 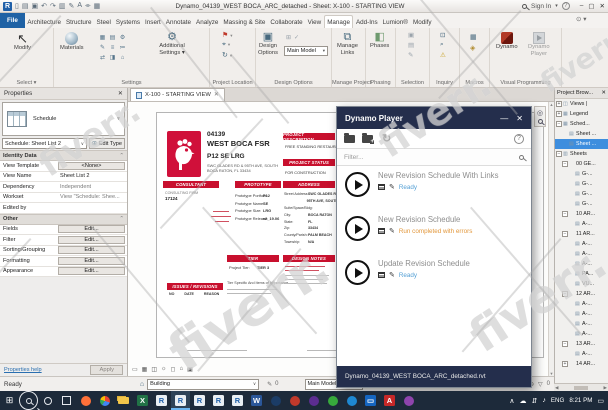 I want to click on ribbon-tab: Modify, so click(x=422, y=22).